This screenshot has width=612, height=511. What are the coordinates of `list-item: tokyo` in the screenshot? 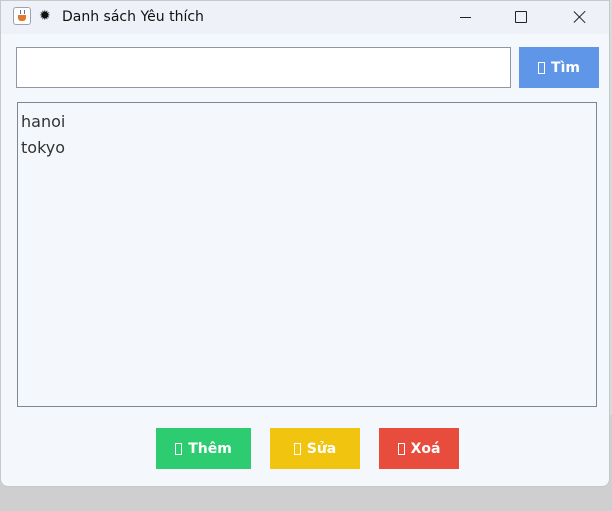 It's located at (307, 148).